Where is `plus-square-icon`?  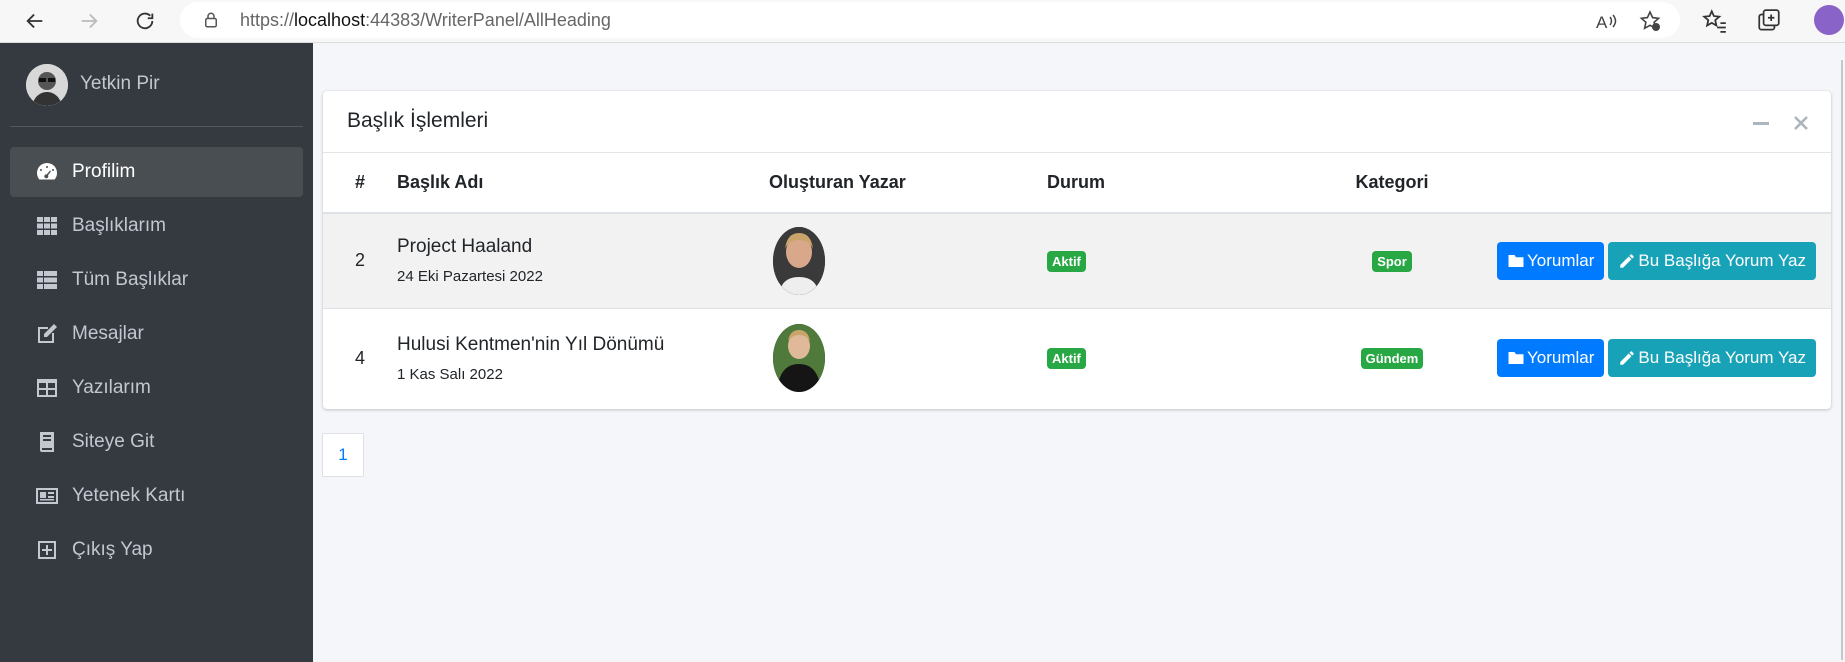
plus-square-icon is located at coordinates (47, 550).